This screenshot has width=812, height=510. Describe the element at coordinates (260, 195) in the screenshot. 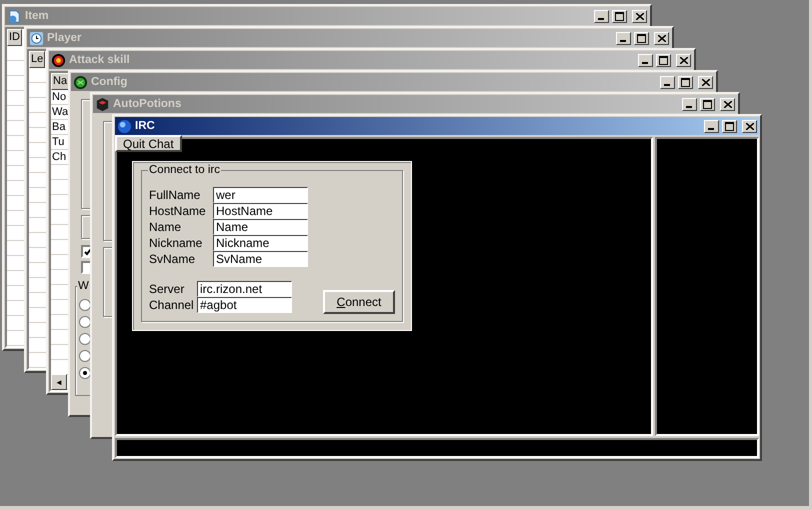

I see `text-field: wer` at that location.